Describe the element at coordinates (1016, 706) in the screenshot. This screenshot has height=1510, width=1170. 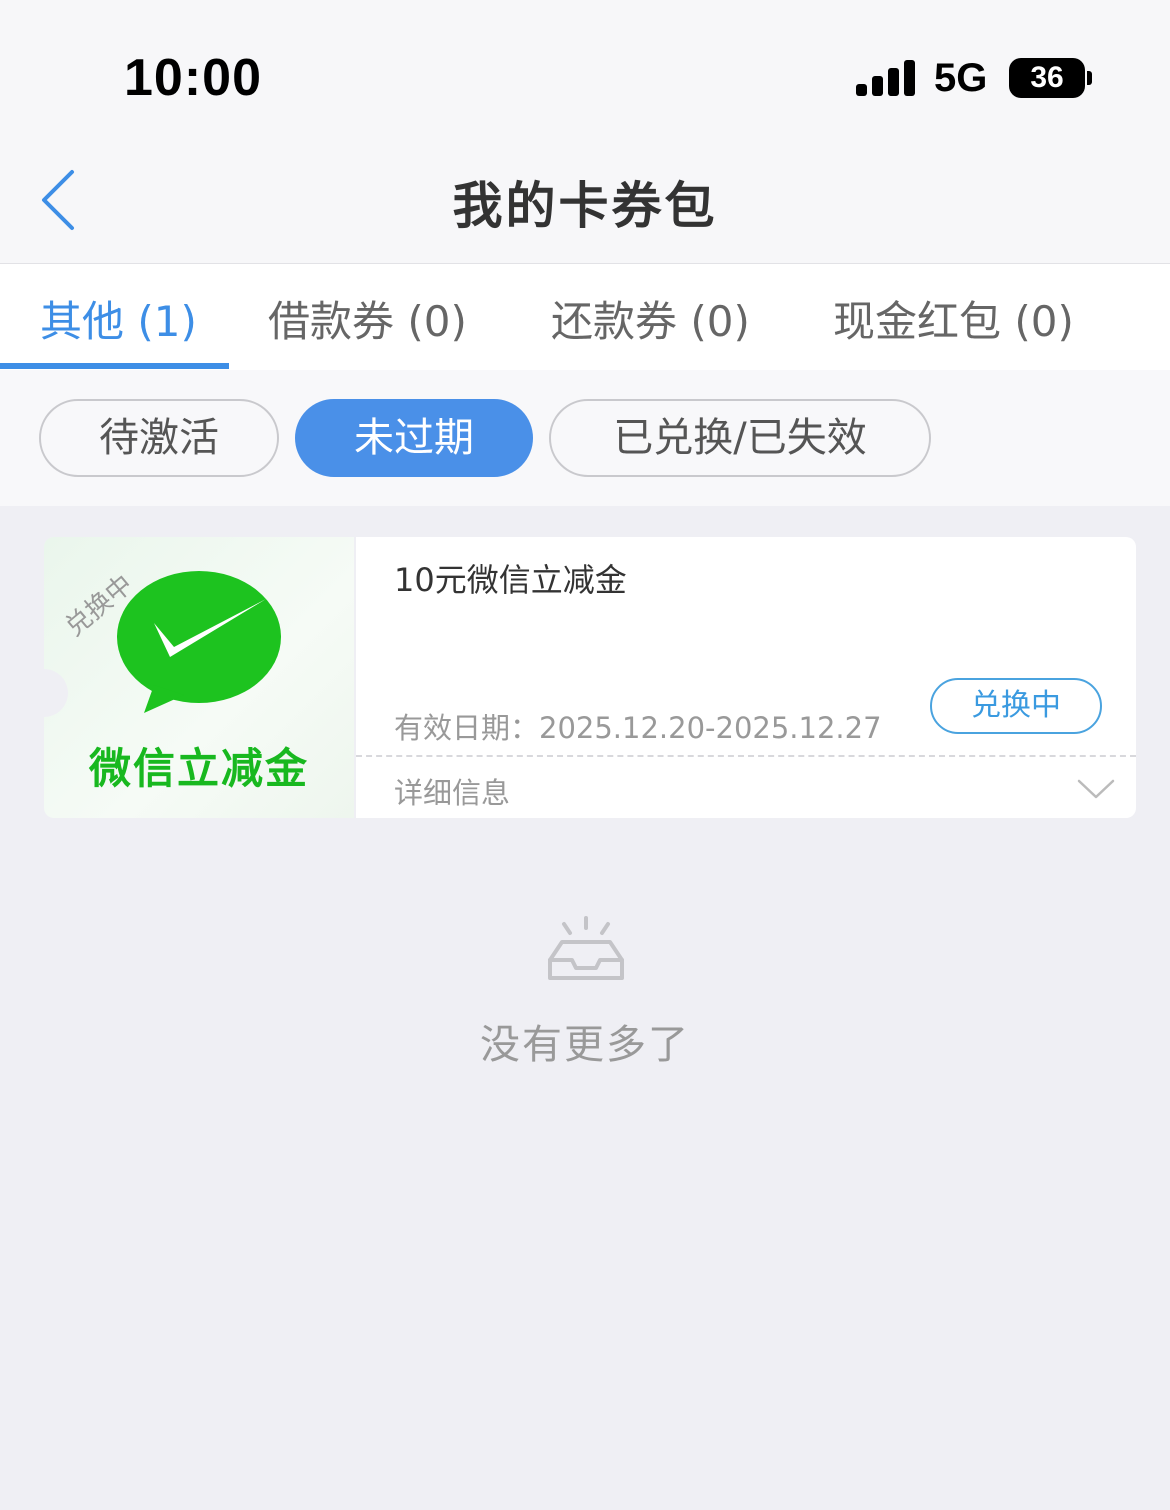
I see `redeeming-button: 兑换中` at that location.